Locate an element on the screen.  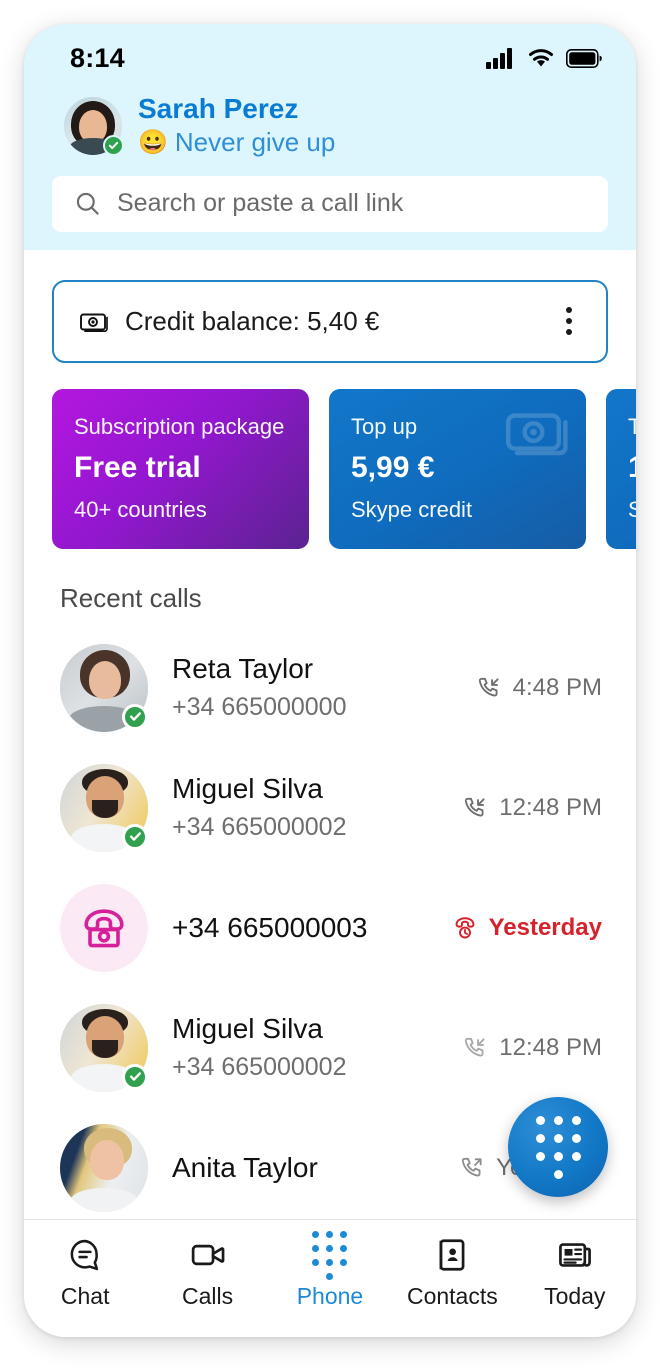
search-input: Search or paste a call link is located at coordinates (330, 203).